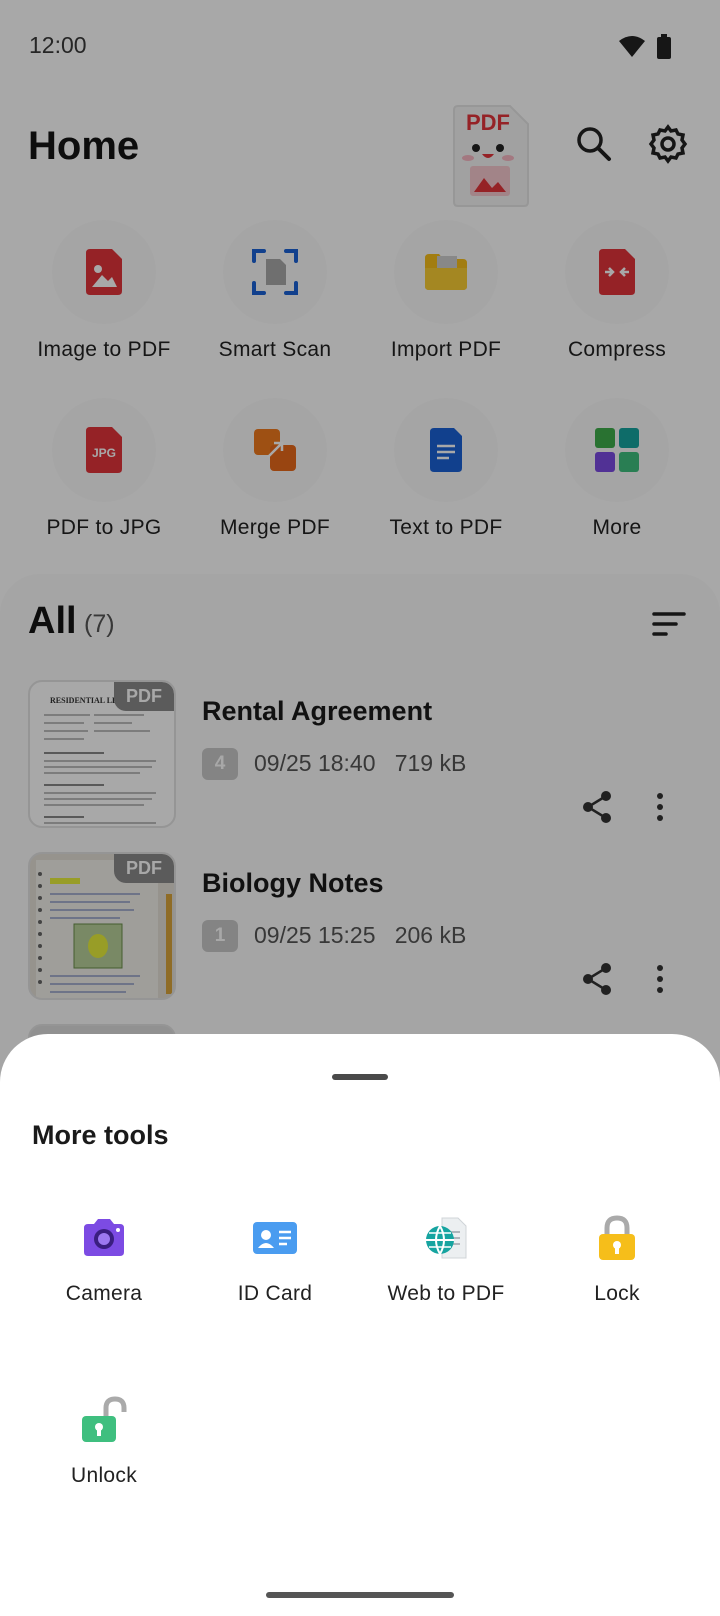 This screenshot has height=1616, width=720. What do you see at coordinates (617, 1274) in the screenshot?
I see `more-tool-lock: Lock` at bounding box center [617, 1274].